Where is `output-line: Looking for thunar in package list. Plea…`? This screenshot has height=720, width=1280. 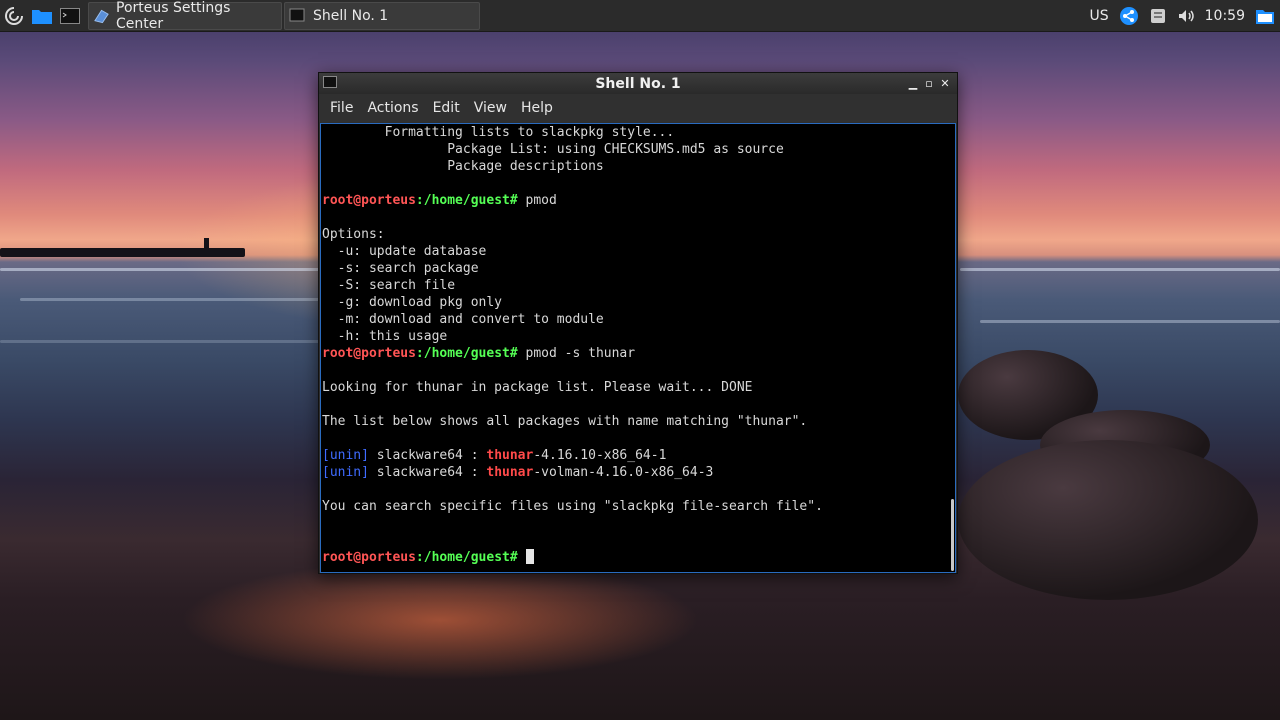
output-line: Looking for thunar in package list. Plea… is located at coordinates (537, 387).